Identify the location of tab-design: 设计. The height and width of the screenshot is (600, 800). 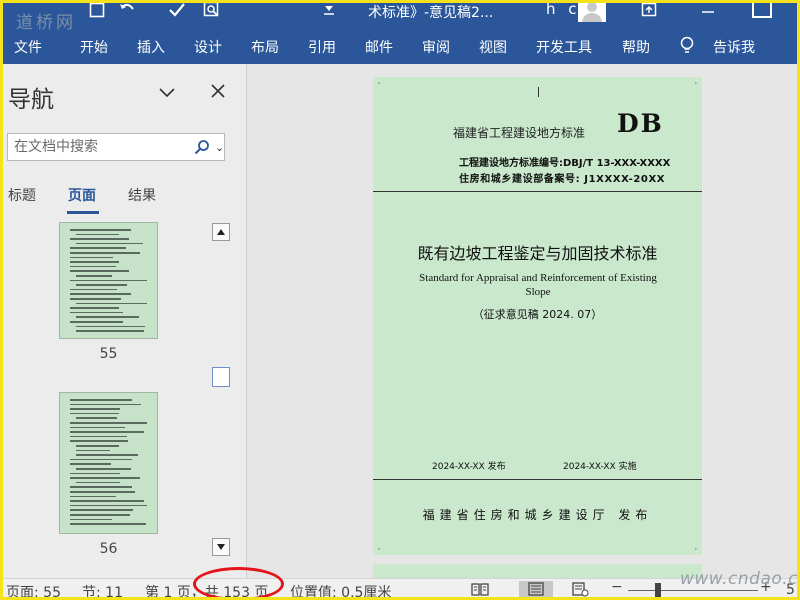
(208, 47).